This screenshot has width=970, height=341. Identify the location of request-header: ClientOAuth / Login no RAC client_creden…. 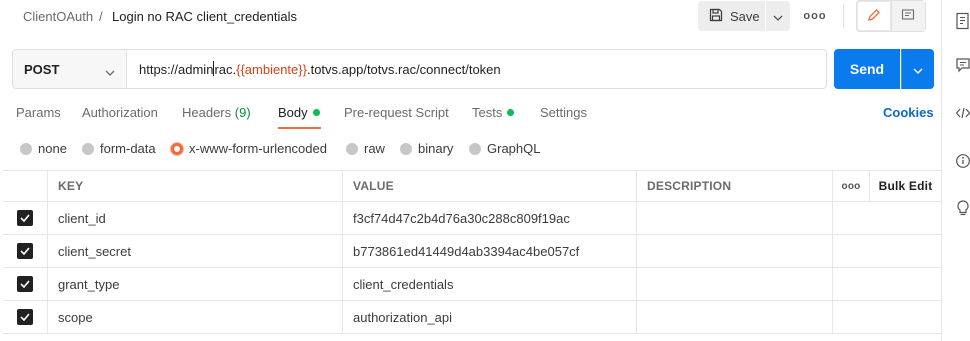
(470, 18).